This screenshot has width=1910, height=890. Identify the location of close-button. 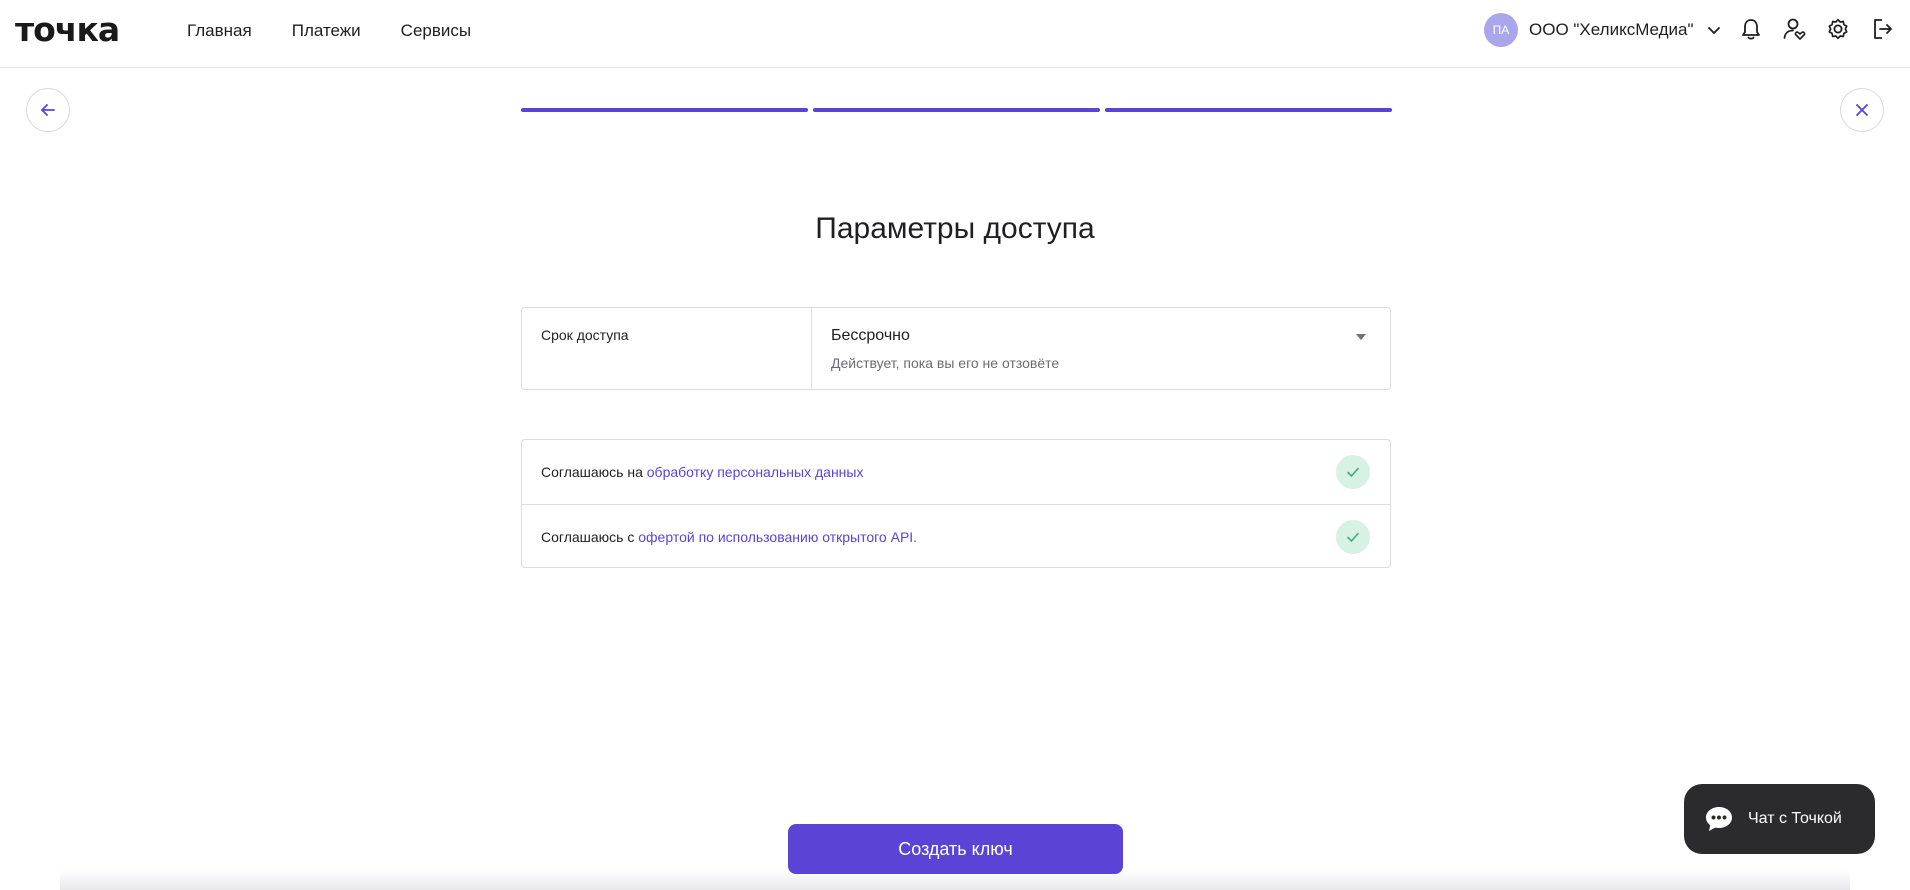
(1862, 110).